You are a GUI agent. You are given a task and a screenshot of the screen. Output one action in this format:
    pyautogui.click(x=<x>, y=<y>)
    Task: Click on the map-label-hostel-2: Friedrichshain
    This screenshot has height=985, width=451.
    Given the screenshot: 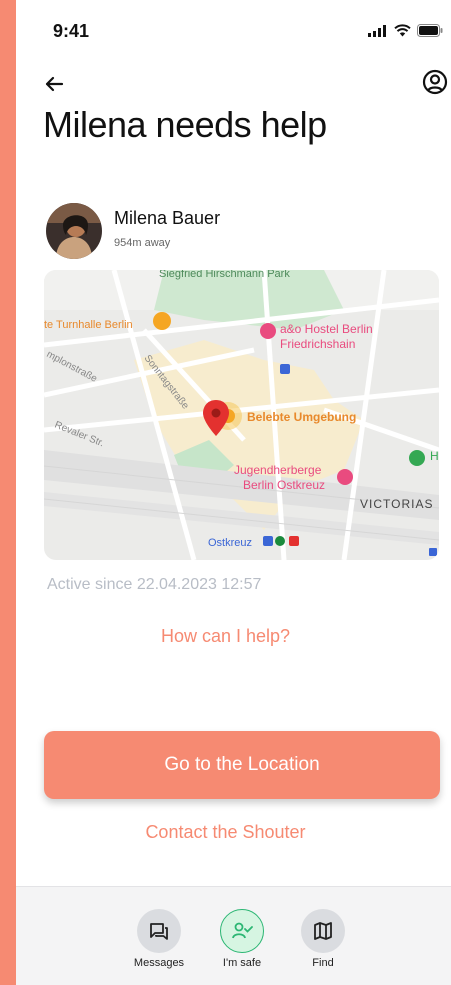 What is the action you would take?
    pyautogui.click(x=317, y=344)
    